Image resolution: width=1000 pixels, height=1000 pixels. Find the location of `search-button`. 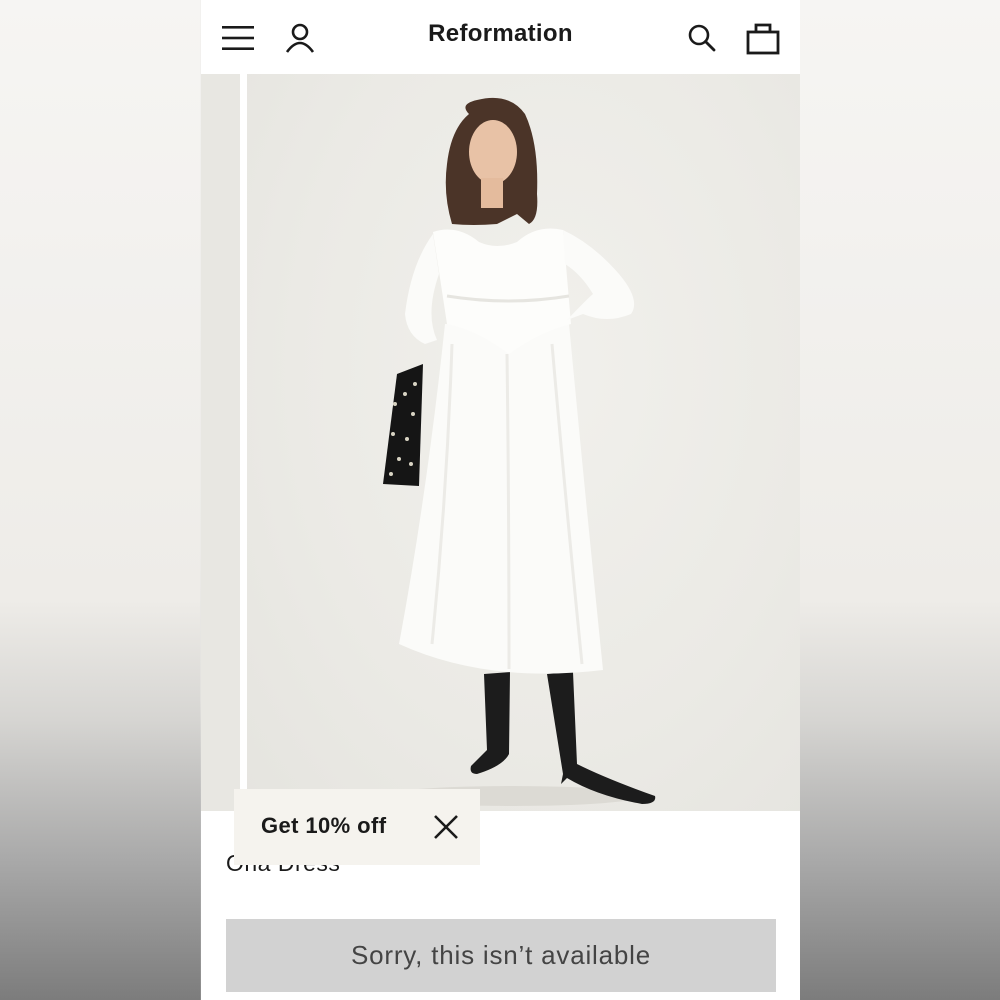

search-button is located at coordinates (702, 38).